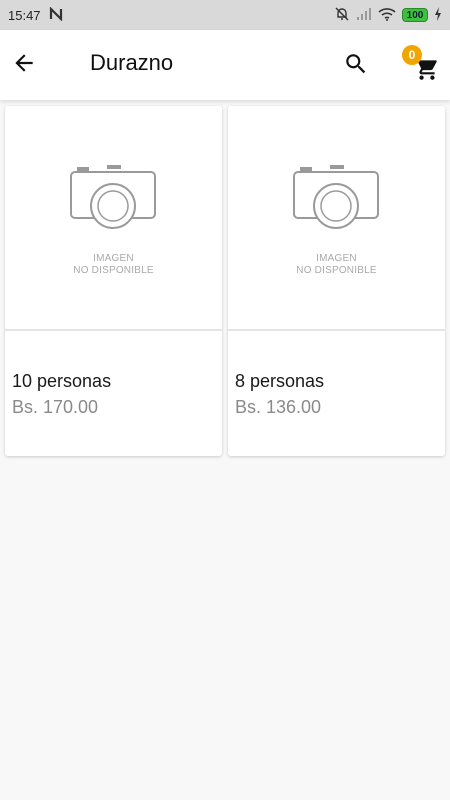 The height and width of the screenshot is (800, 450). I want to click on mute-icon, so click(342, 15).